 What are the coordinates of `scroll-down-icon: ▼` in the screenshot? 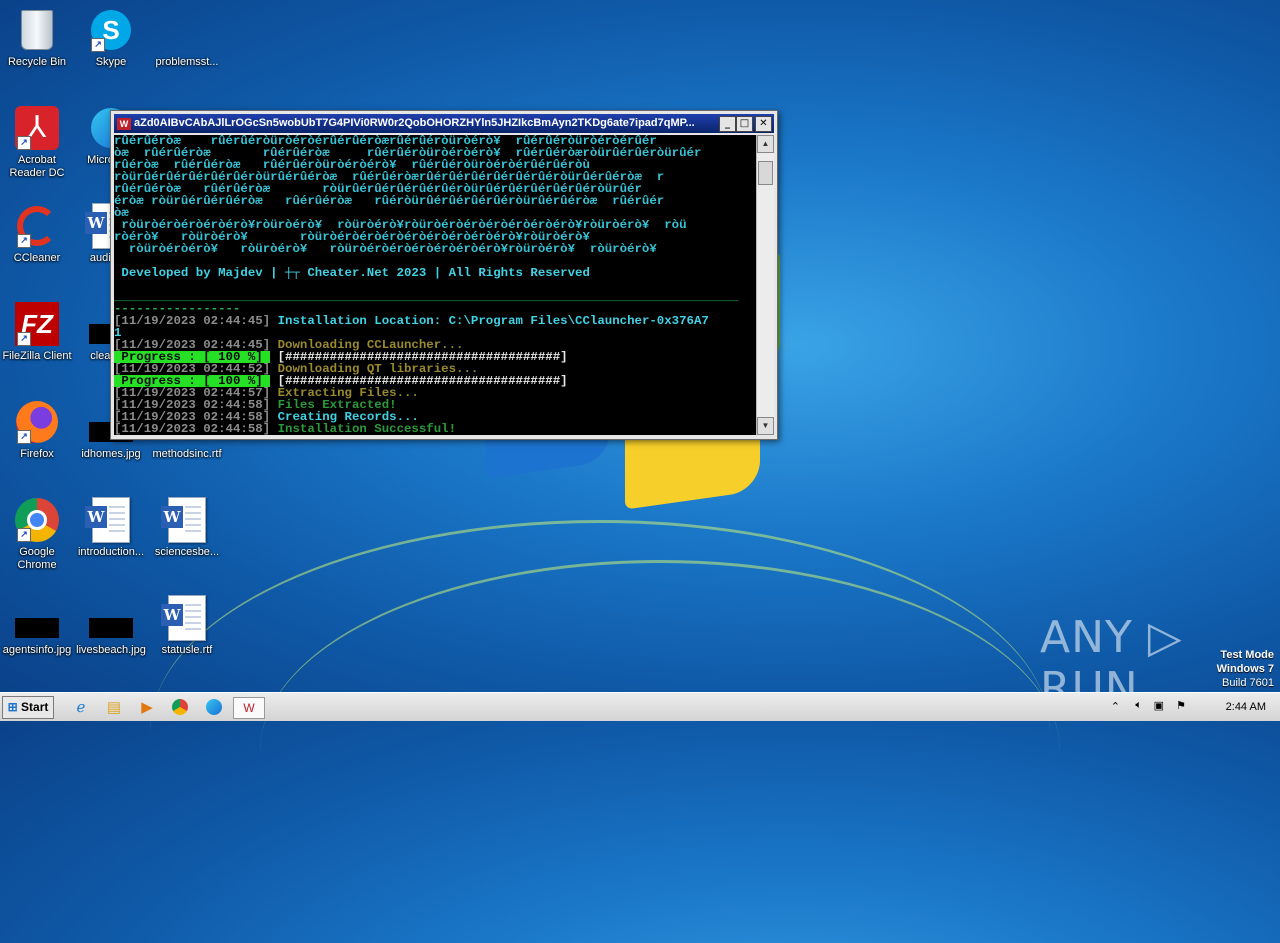 It's located at (765, 426).